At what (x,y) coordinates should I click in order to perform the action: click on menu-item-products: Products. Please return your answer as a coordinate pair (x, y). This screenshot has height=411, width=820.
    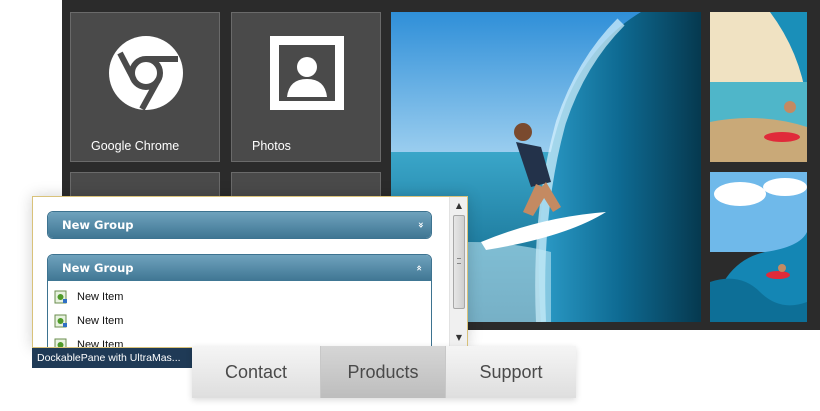
    Looking at the image, I should click on (383, 372).